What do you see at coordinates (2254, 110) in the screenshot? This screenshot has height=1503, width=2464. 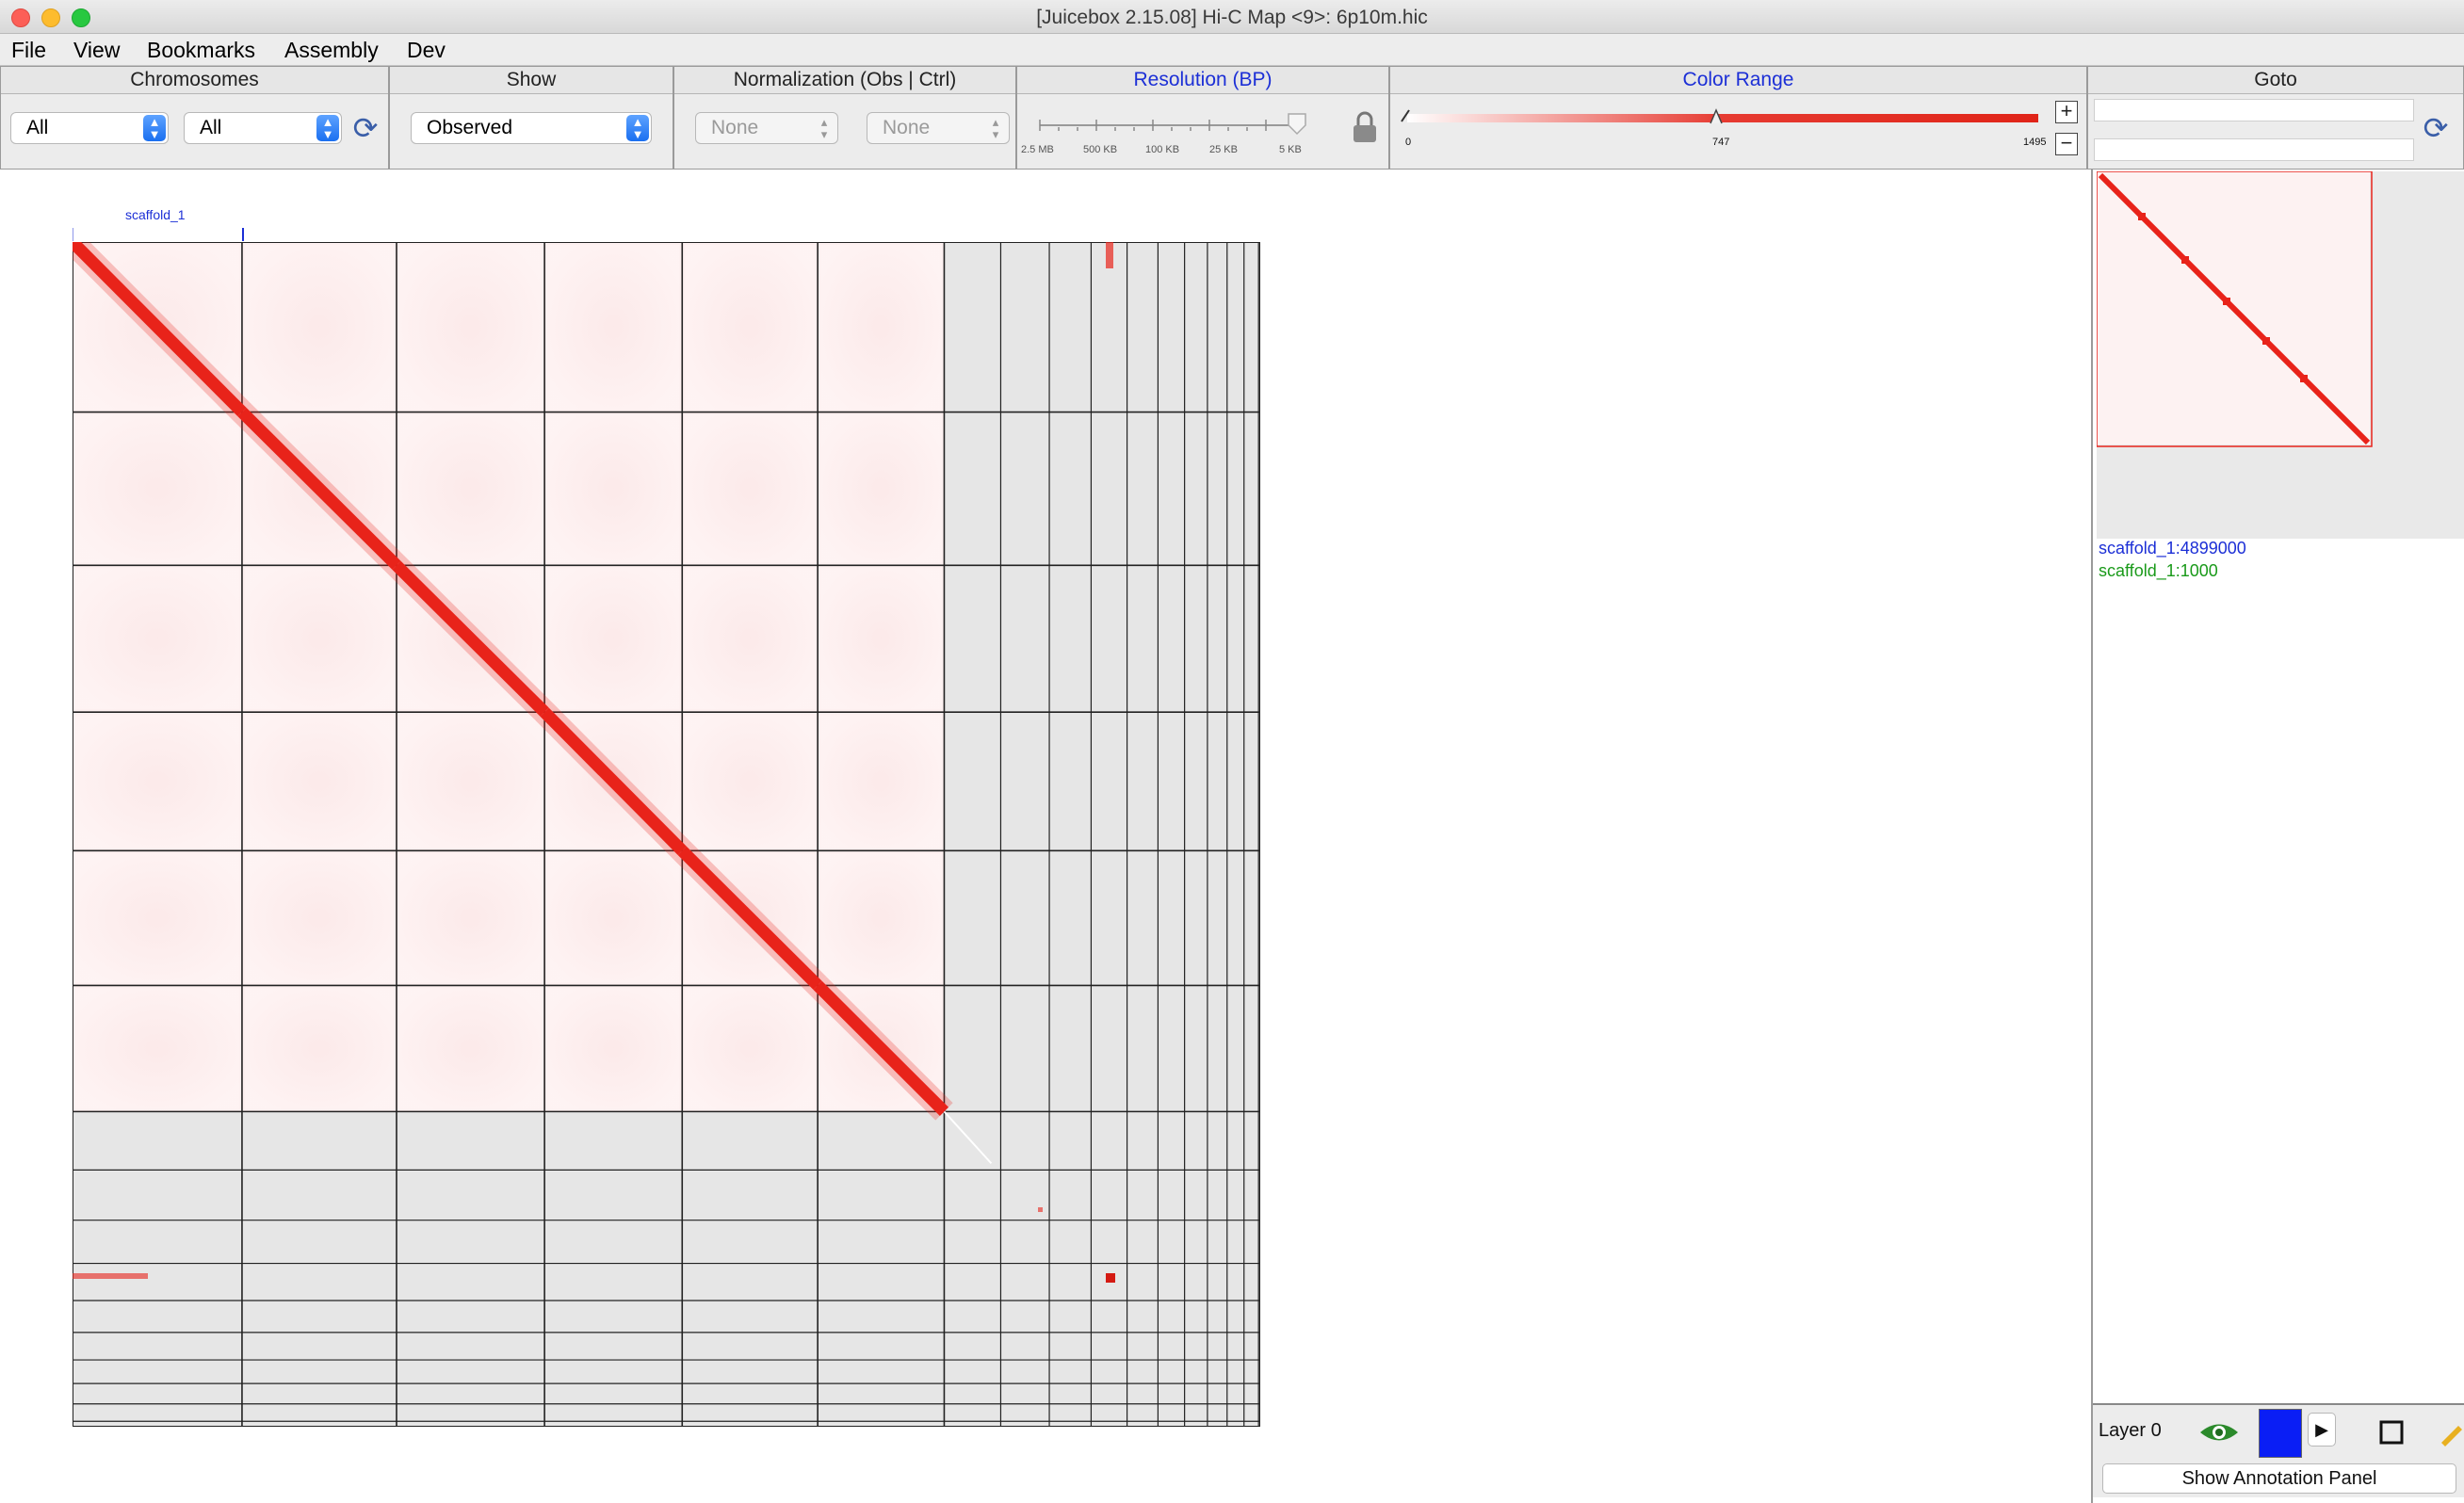 I see `goto-x-input` at bounding box center [2254, 110].